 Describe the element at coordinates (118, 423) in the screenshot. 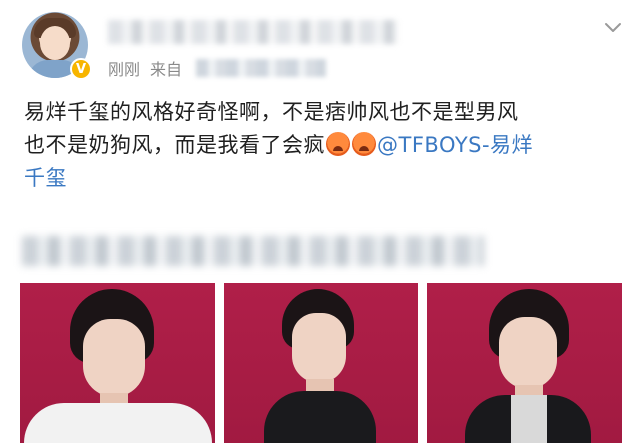

I see `photo-shirt` at that location.